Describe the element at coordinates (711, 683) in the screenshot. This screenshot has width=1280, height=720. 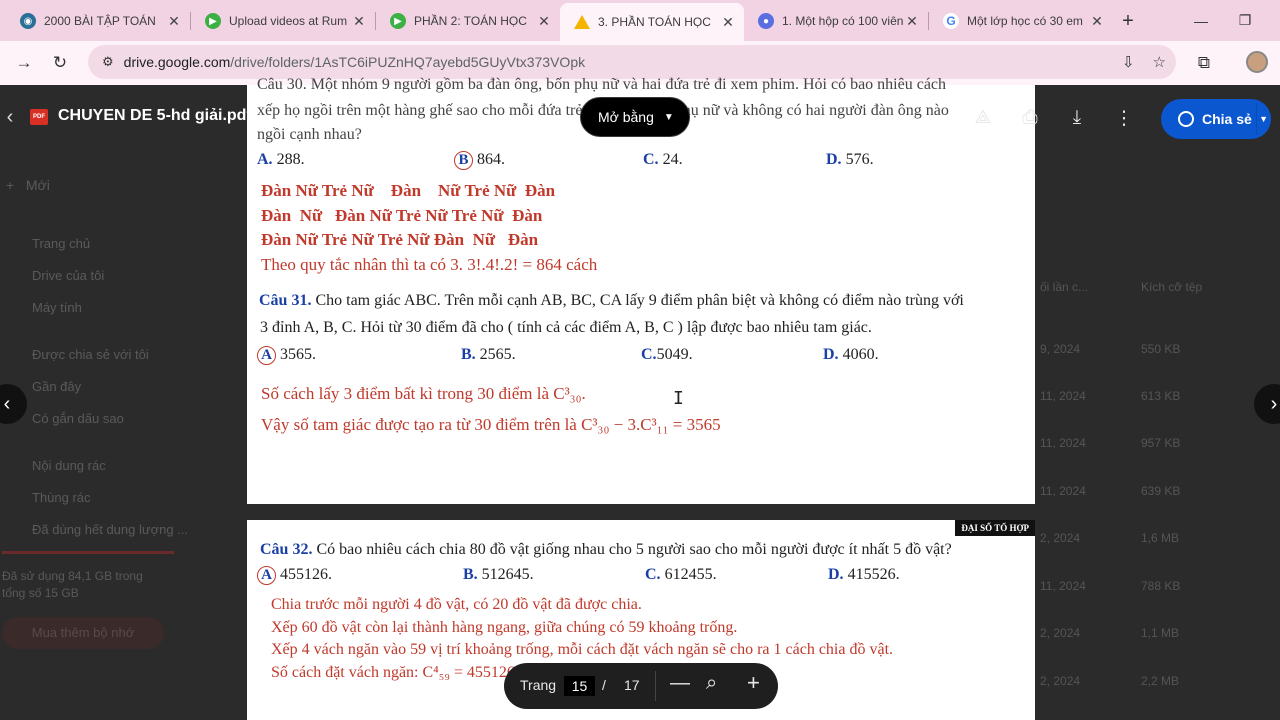
I see `zoom-icon: ⌕` at that location.